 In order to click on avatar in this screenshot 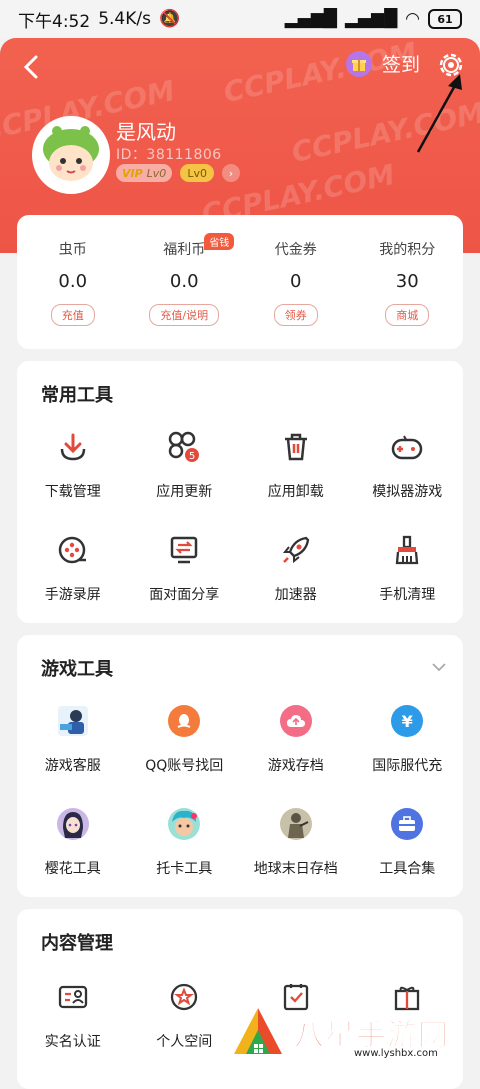, I will do `click(71, 155)`.